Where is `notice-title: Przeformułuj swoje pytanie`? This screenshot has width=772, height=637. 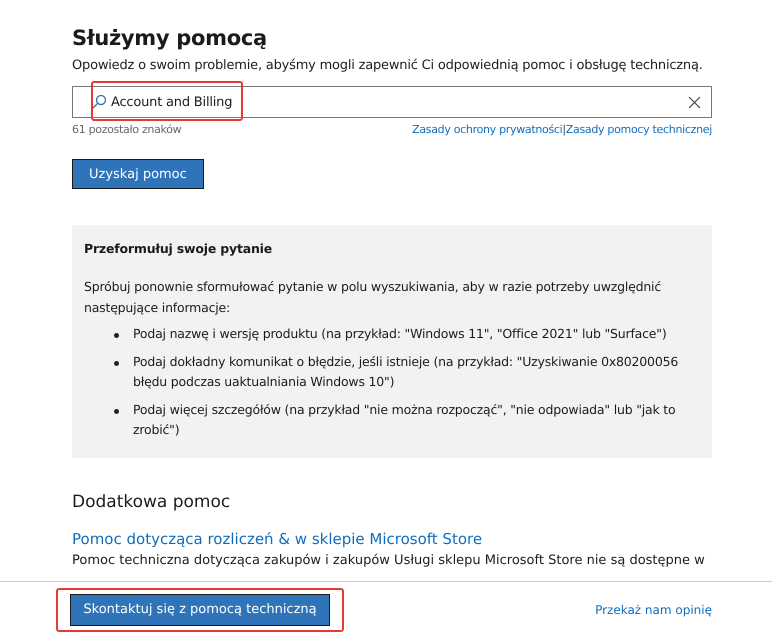 notice-title: Przeformułuj swoje pytanie is located at coordinates (179, 248).